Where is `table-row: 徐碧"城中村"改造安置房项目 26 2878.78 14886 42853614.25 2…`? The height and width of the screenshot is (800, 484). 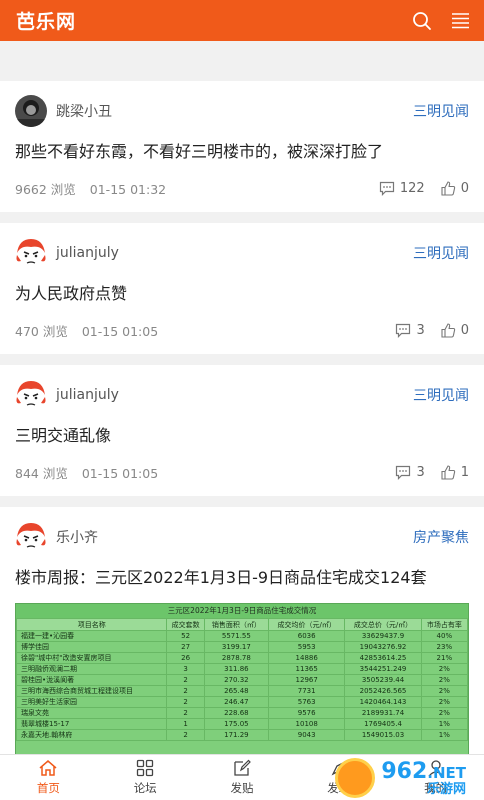
table-row: 徐碧"城中村"改造安置房项目 26 2878.78 14886 42853614.25 2… is located at coordinates (242, 658).